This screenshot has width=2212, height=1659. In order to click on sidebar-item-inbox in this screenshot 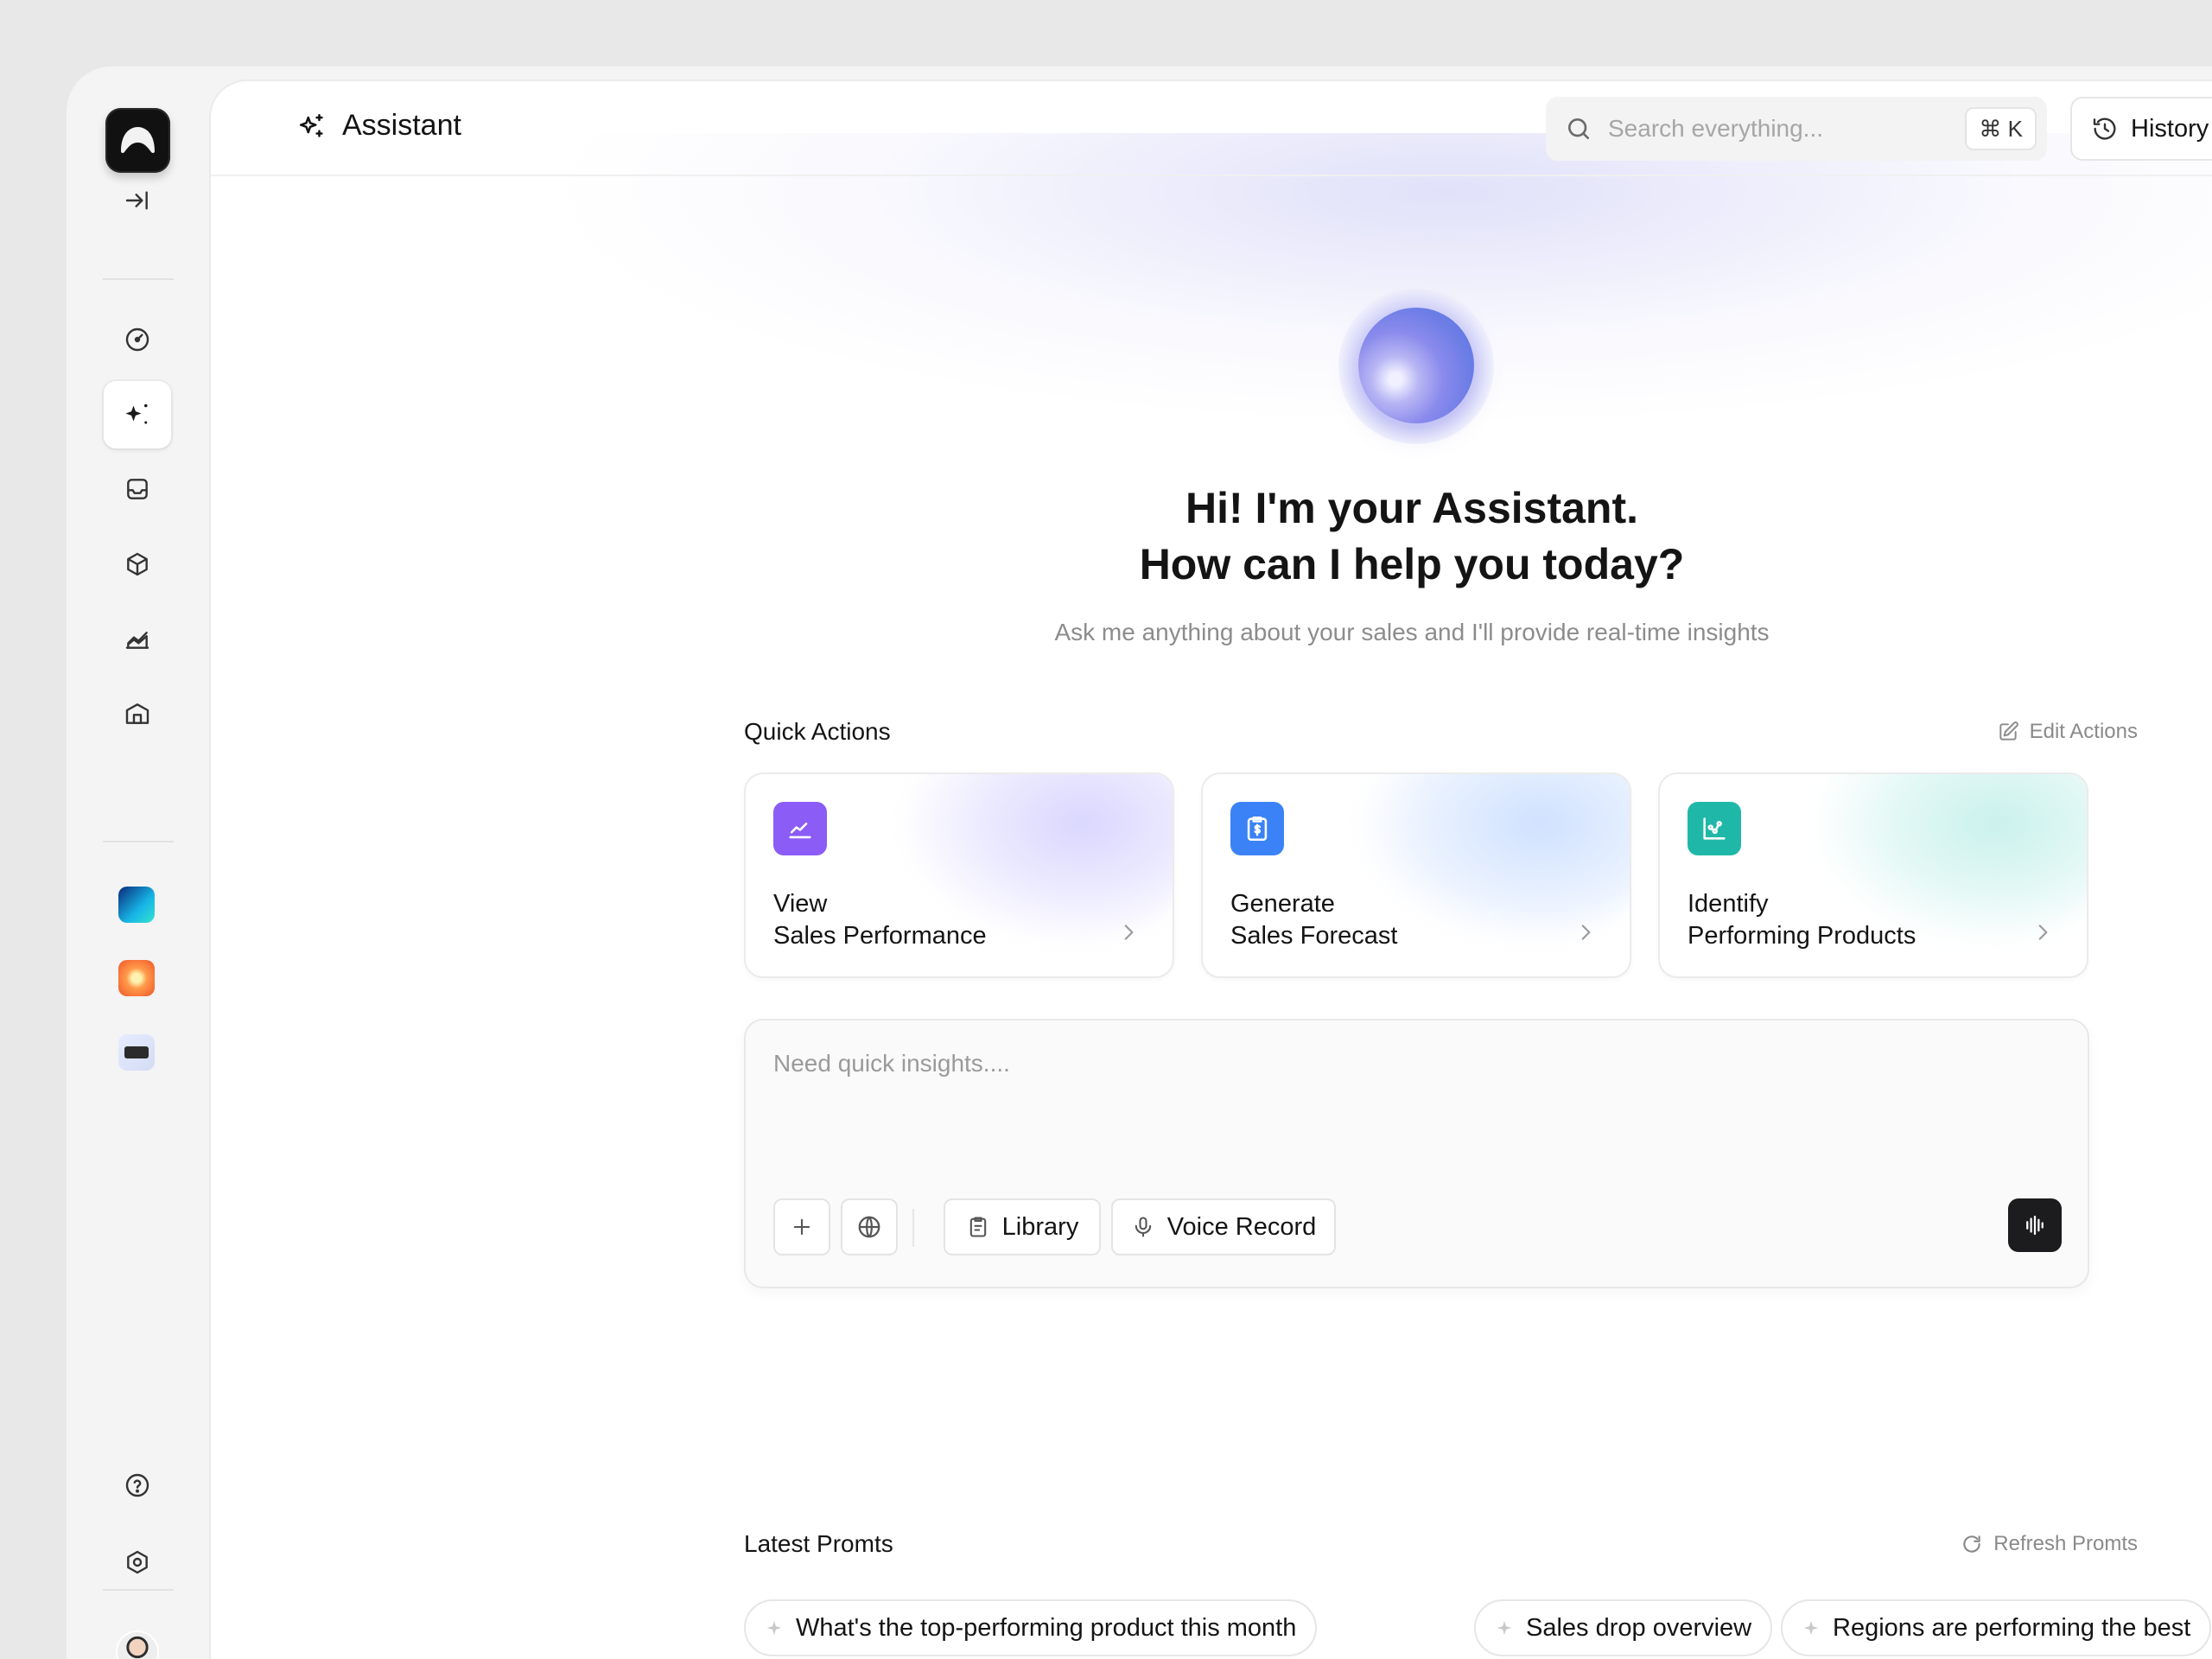, I will do `click(137, 489)`.